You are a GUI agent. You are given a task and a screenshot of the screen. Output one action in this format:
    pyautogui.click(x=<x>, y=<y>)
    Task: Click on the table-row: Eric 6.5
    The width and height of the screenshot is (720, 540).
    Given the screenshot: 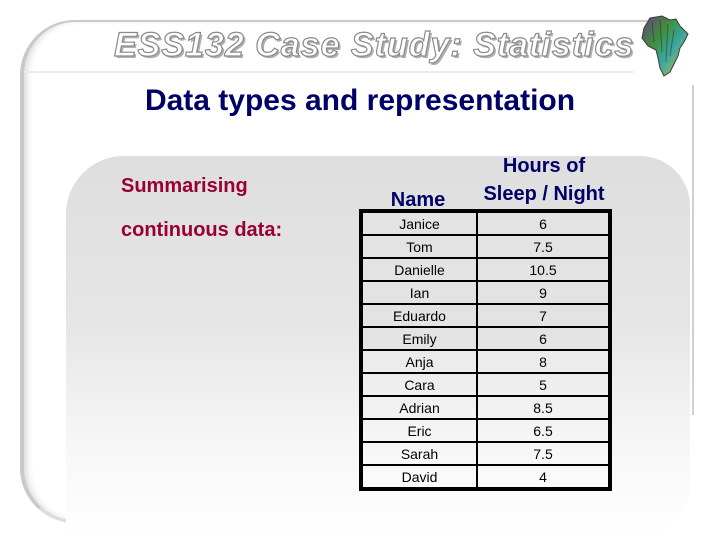 What is the action you would take?
    pyautogui.click(x=485, y=430)
    